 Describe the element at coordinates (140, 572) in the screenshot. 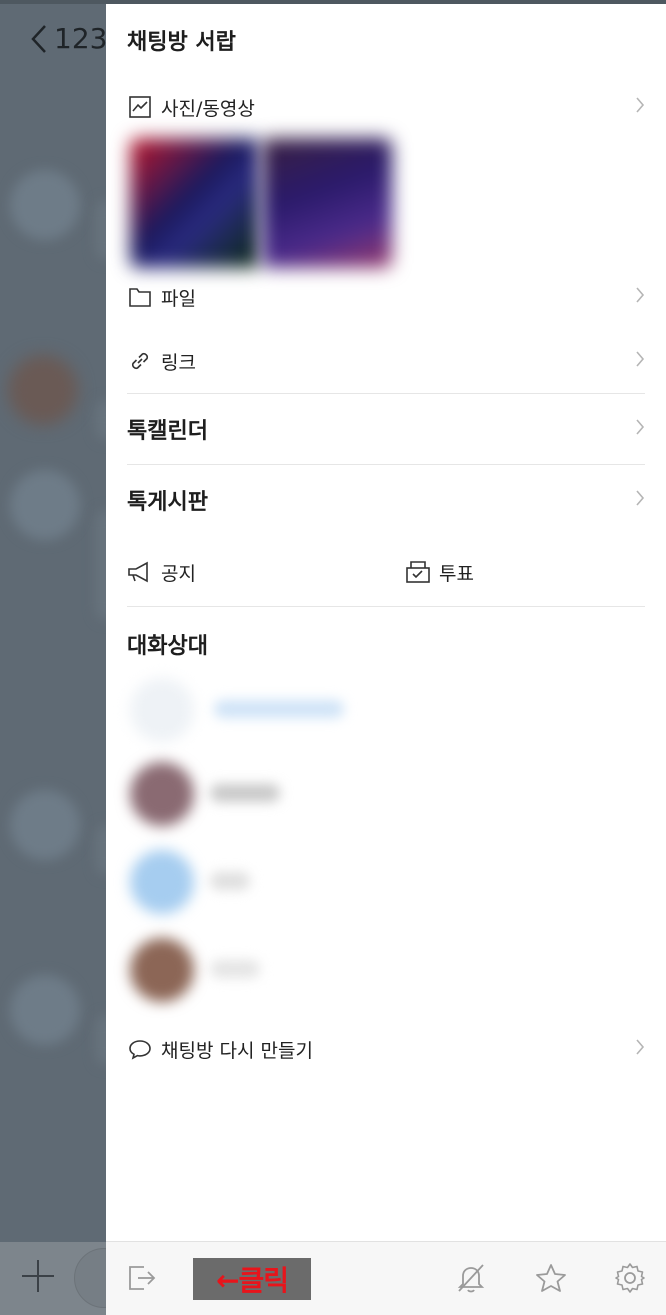

I see `megaphone-icon` at that location.